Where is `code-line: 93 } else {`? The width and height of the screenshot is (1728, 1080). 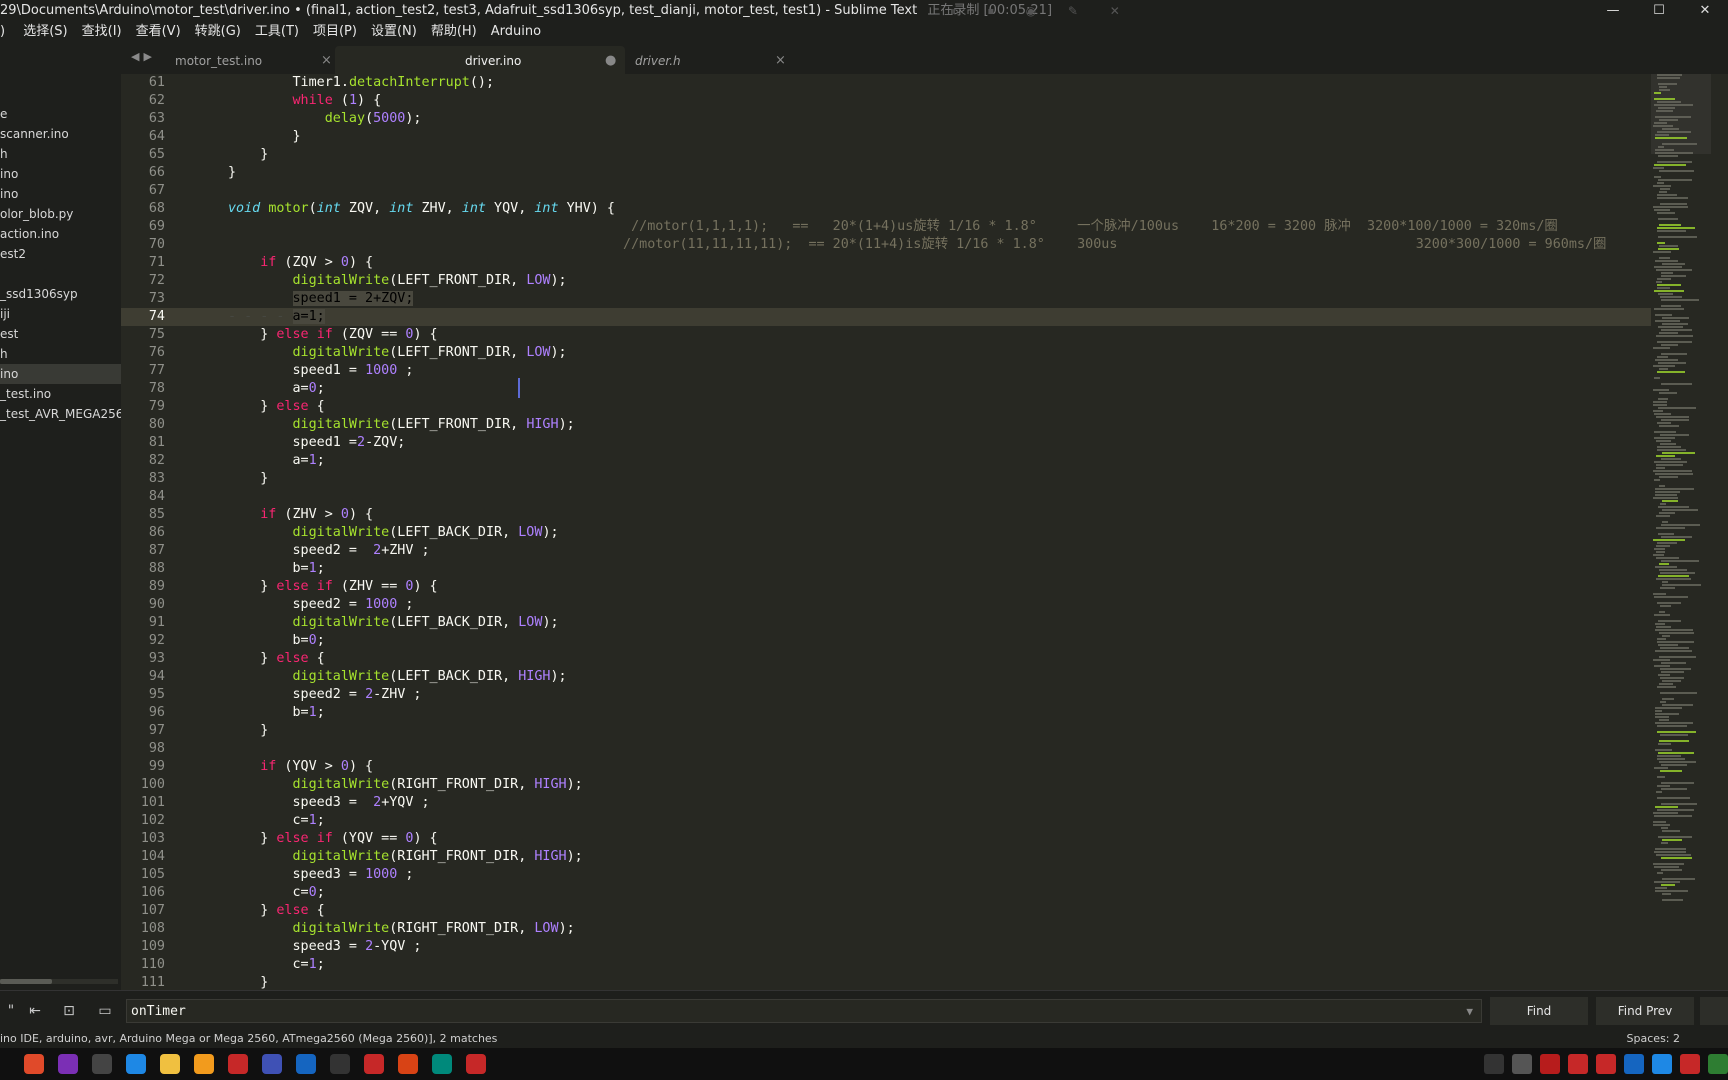 code-line: 93 } else { is located at coordinates (886, 659).